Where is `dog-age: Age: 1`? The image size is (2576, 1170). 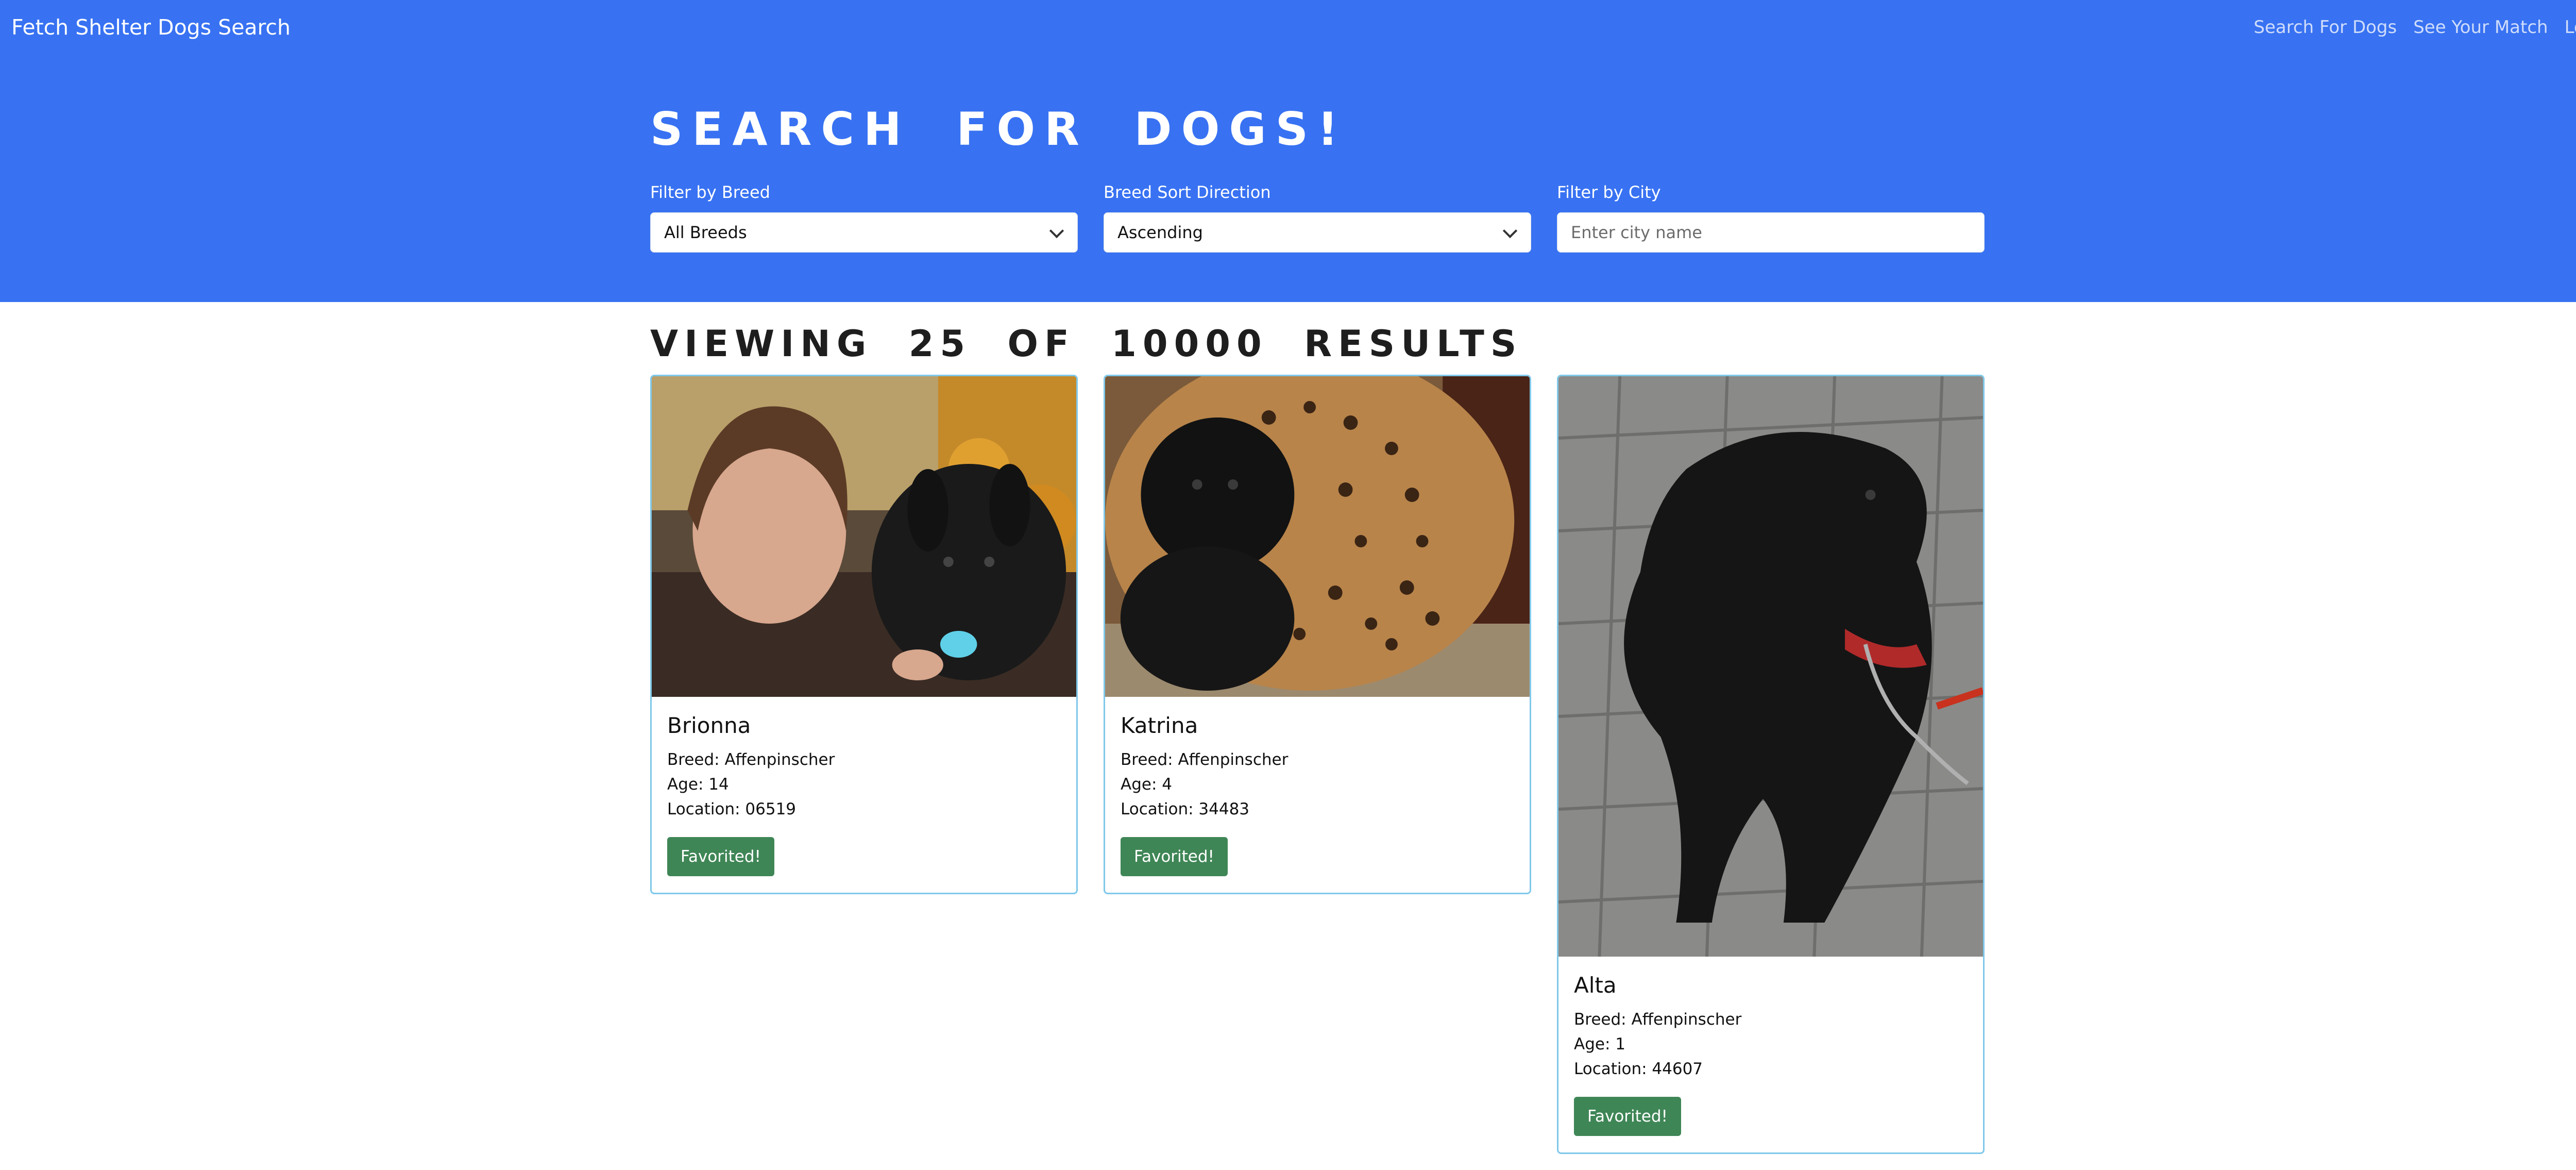
dog-age: Age: 1 is located at coordinates (1599, 1044).